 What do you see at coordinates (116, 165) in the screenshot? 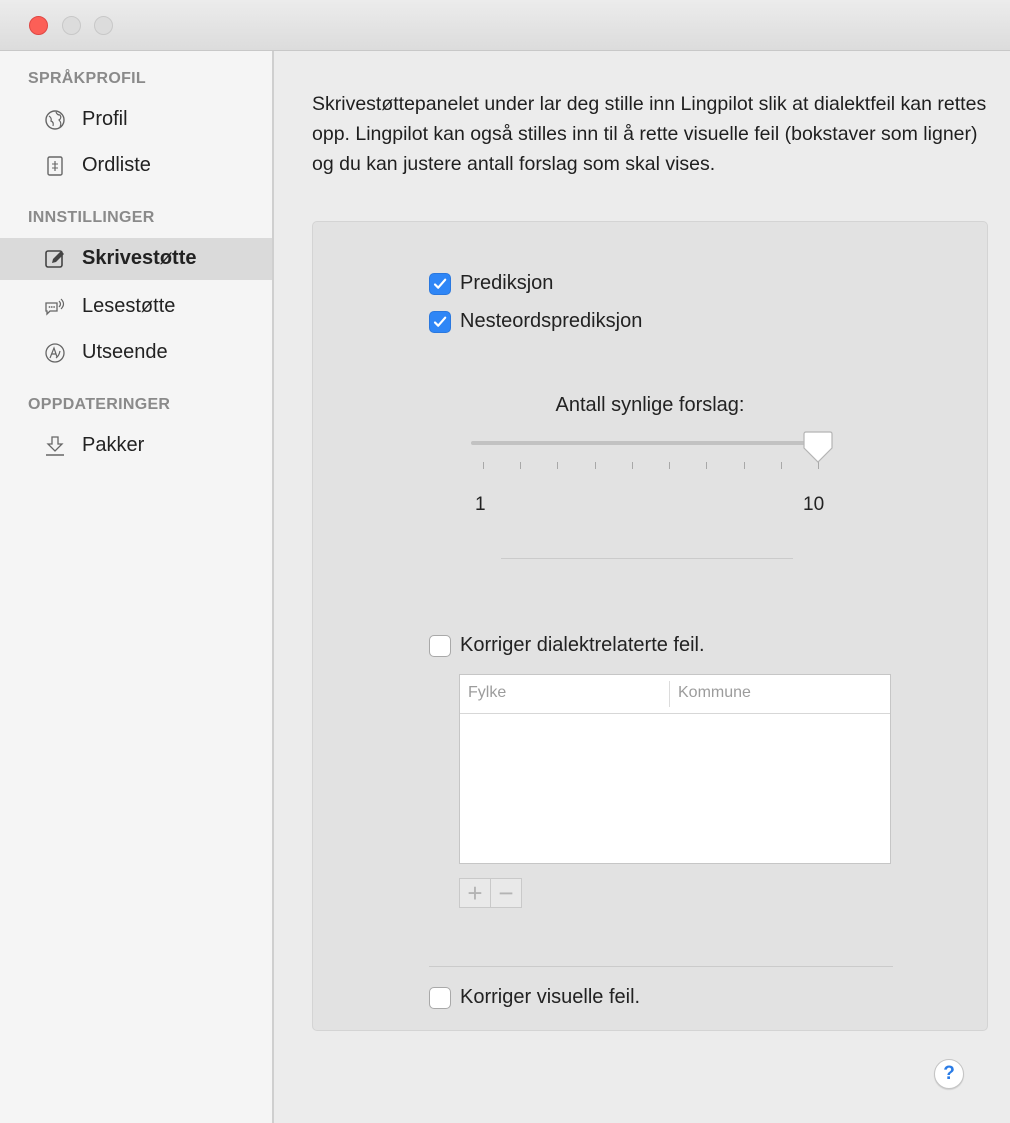
I see `sidebar-item-label: Ordliste` at bounding box center [116, 165].